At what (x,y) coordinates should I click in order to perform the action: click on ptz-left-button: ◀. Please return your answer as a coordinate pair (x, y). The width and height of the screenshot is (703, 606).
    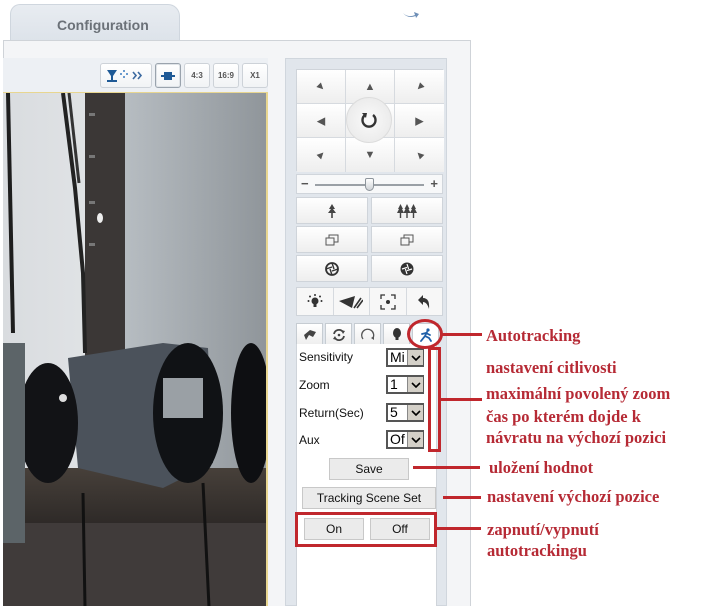
    Looking at the image, I should click on (321, 121).